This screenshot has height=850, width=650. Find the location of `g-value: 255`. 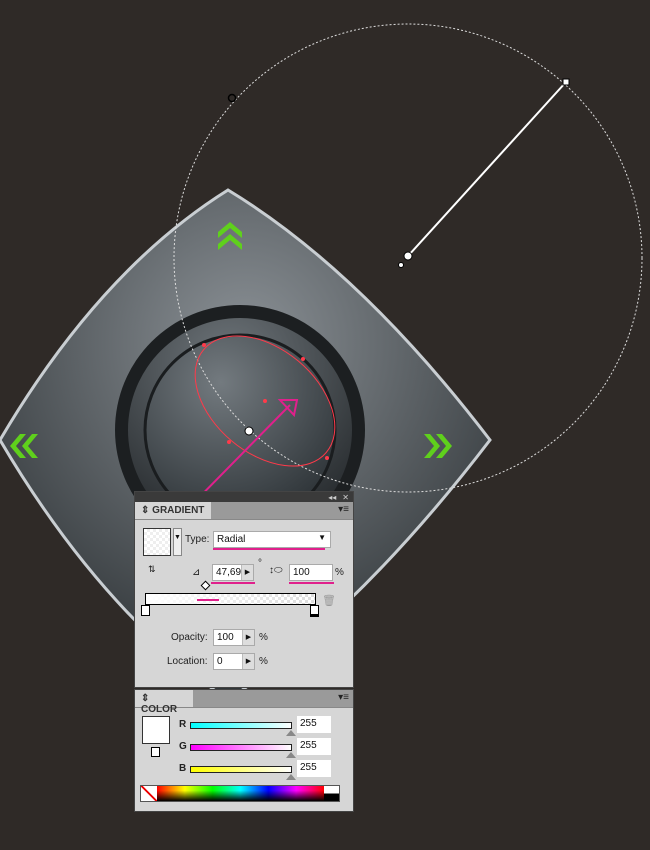

g-value: 255 is located at coordinates (308, 745).